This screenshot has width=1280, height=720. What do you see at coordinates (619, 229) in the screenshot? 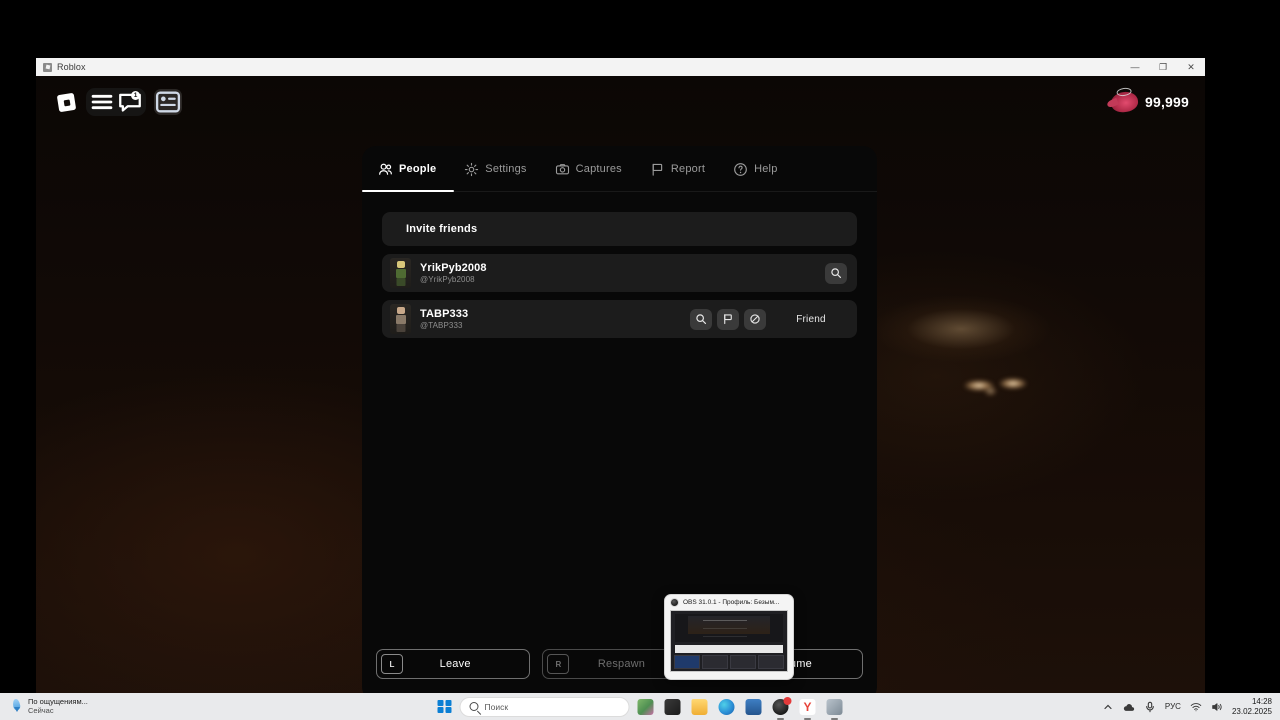
I see `invite-friends-button: Invite friends` at bounding box center [619, 229].